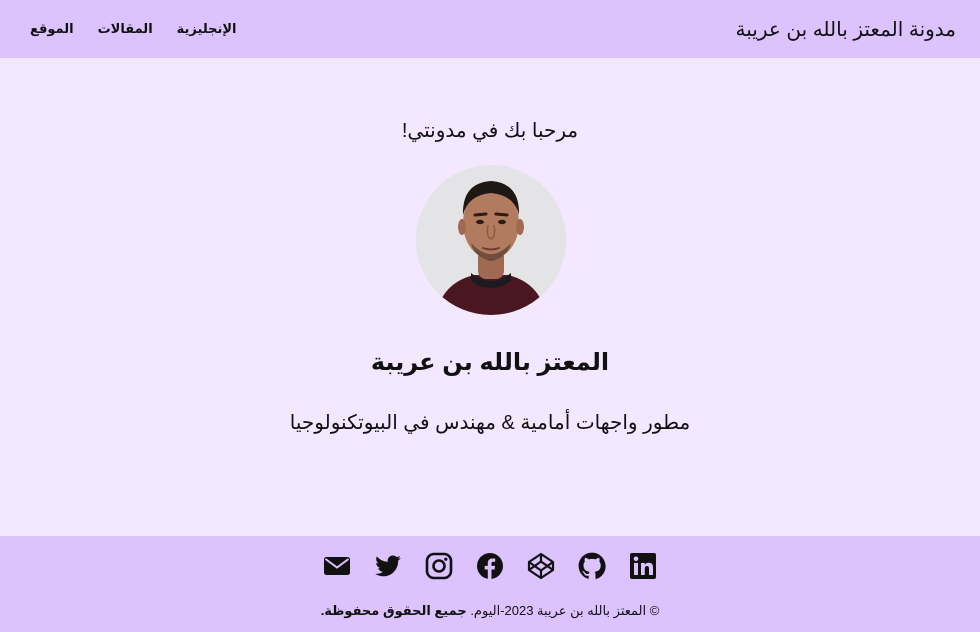  What do you see at coordinates (541, 566) in the screenshot?
I see `codepen-icon` at bounding box center [541, 566].